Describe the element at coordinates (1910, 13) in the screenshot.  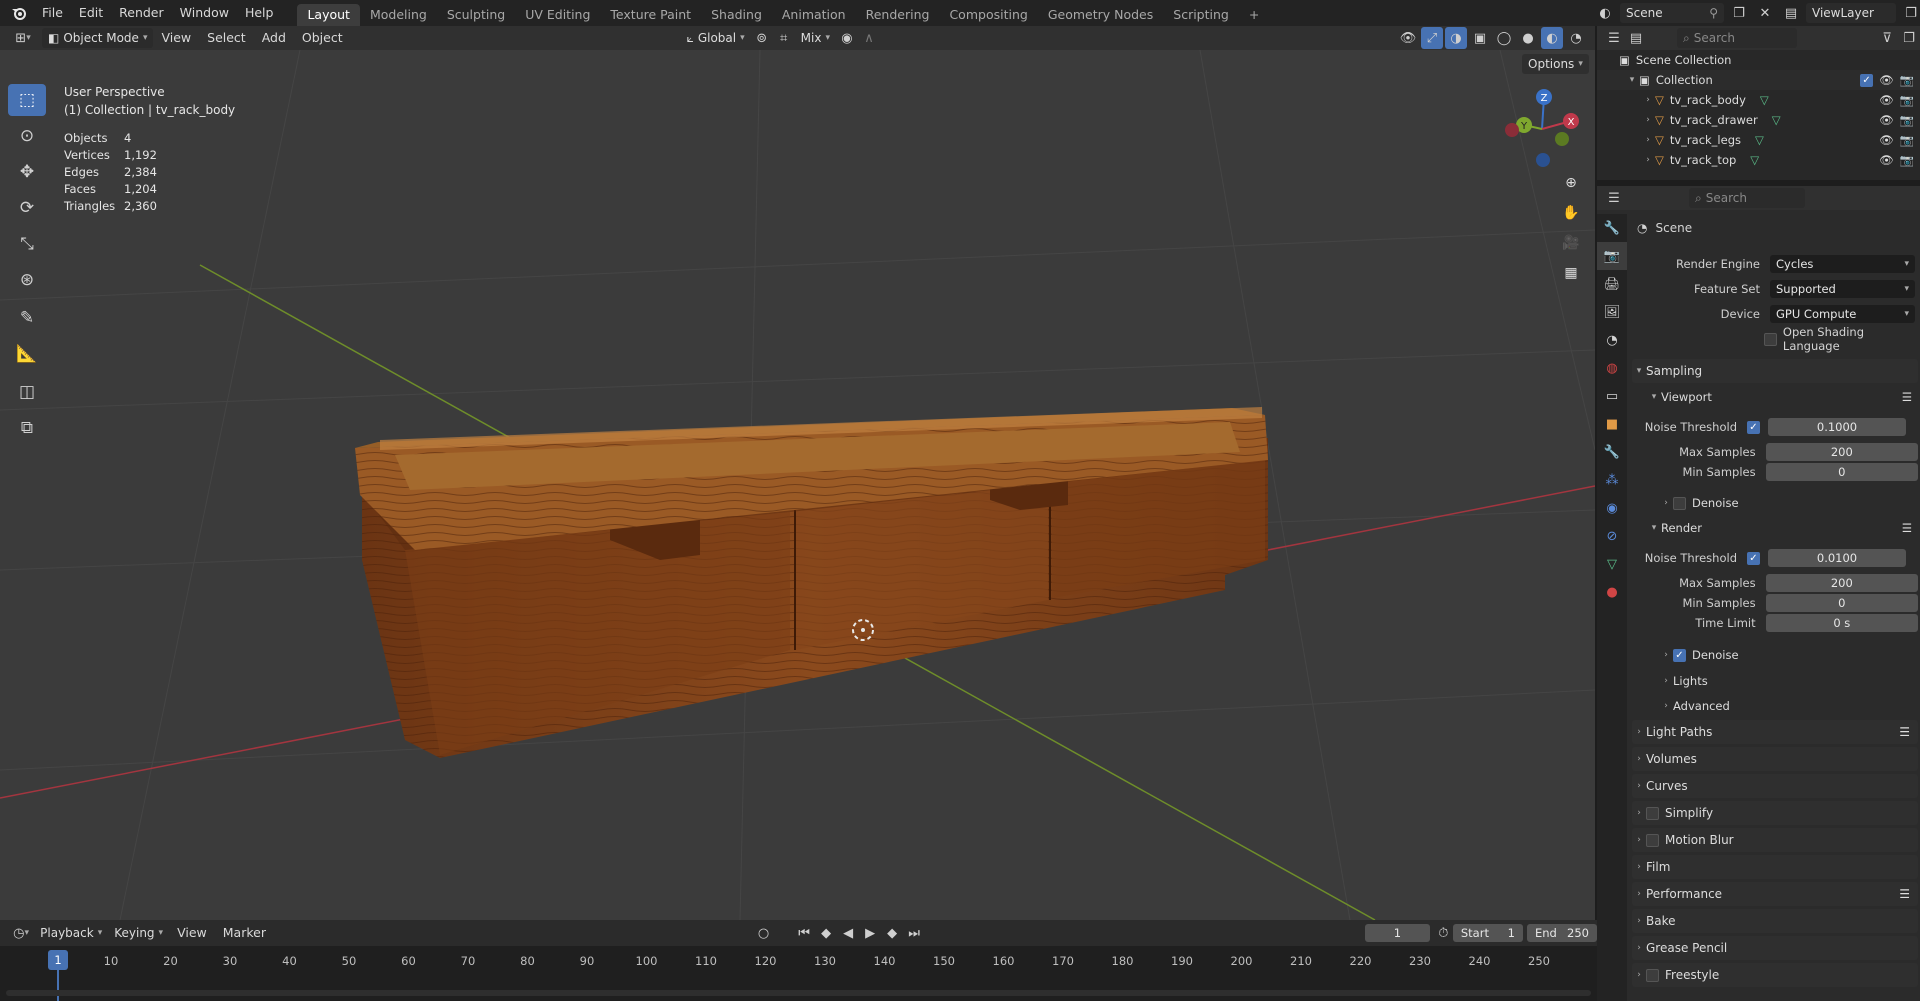
I see `new-view-layer-icon: ❐` at that location.